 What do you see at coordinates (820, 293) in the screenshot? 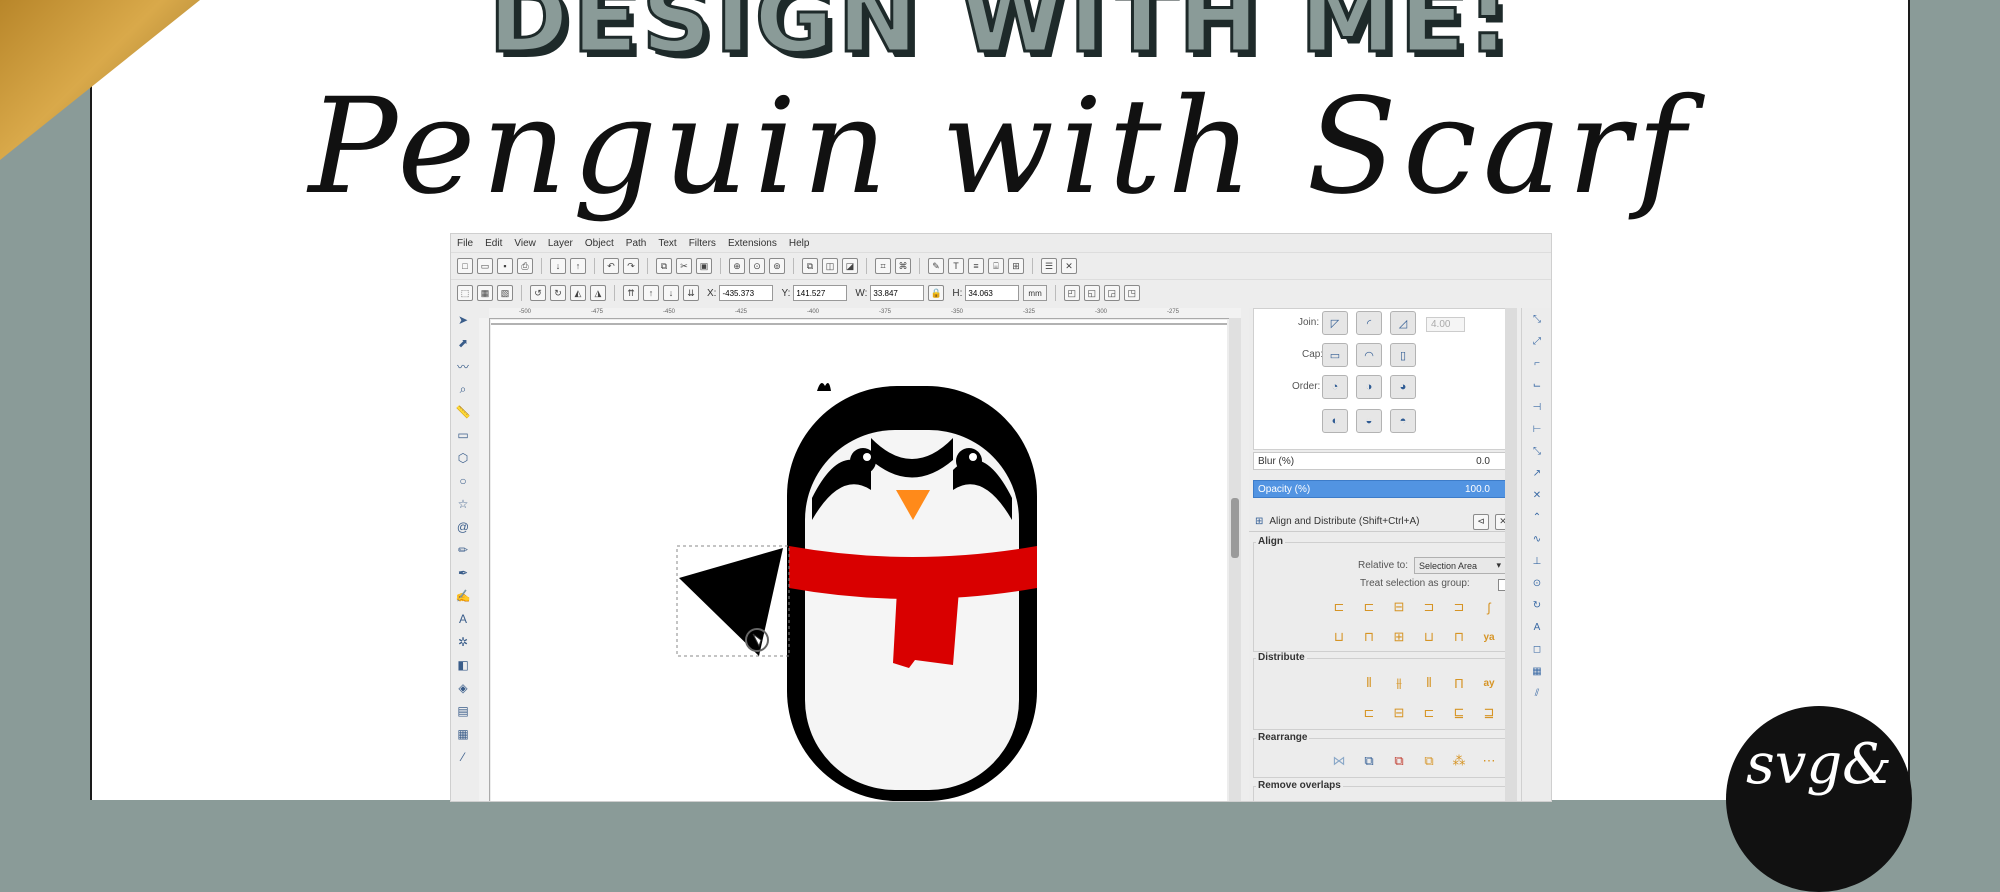
I see `y-input` at bounding box center [820, 293].